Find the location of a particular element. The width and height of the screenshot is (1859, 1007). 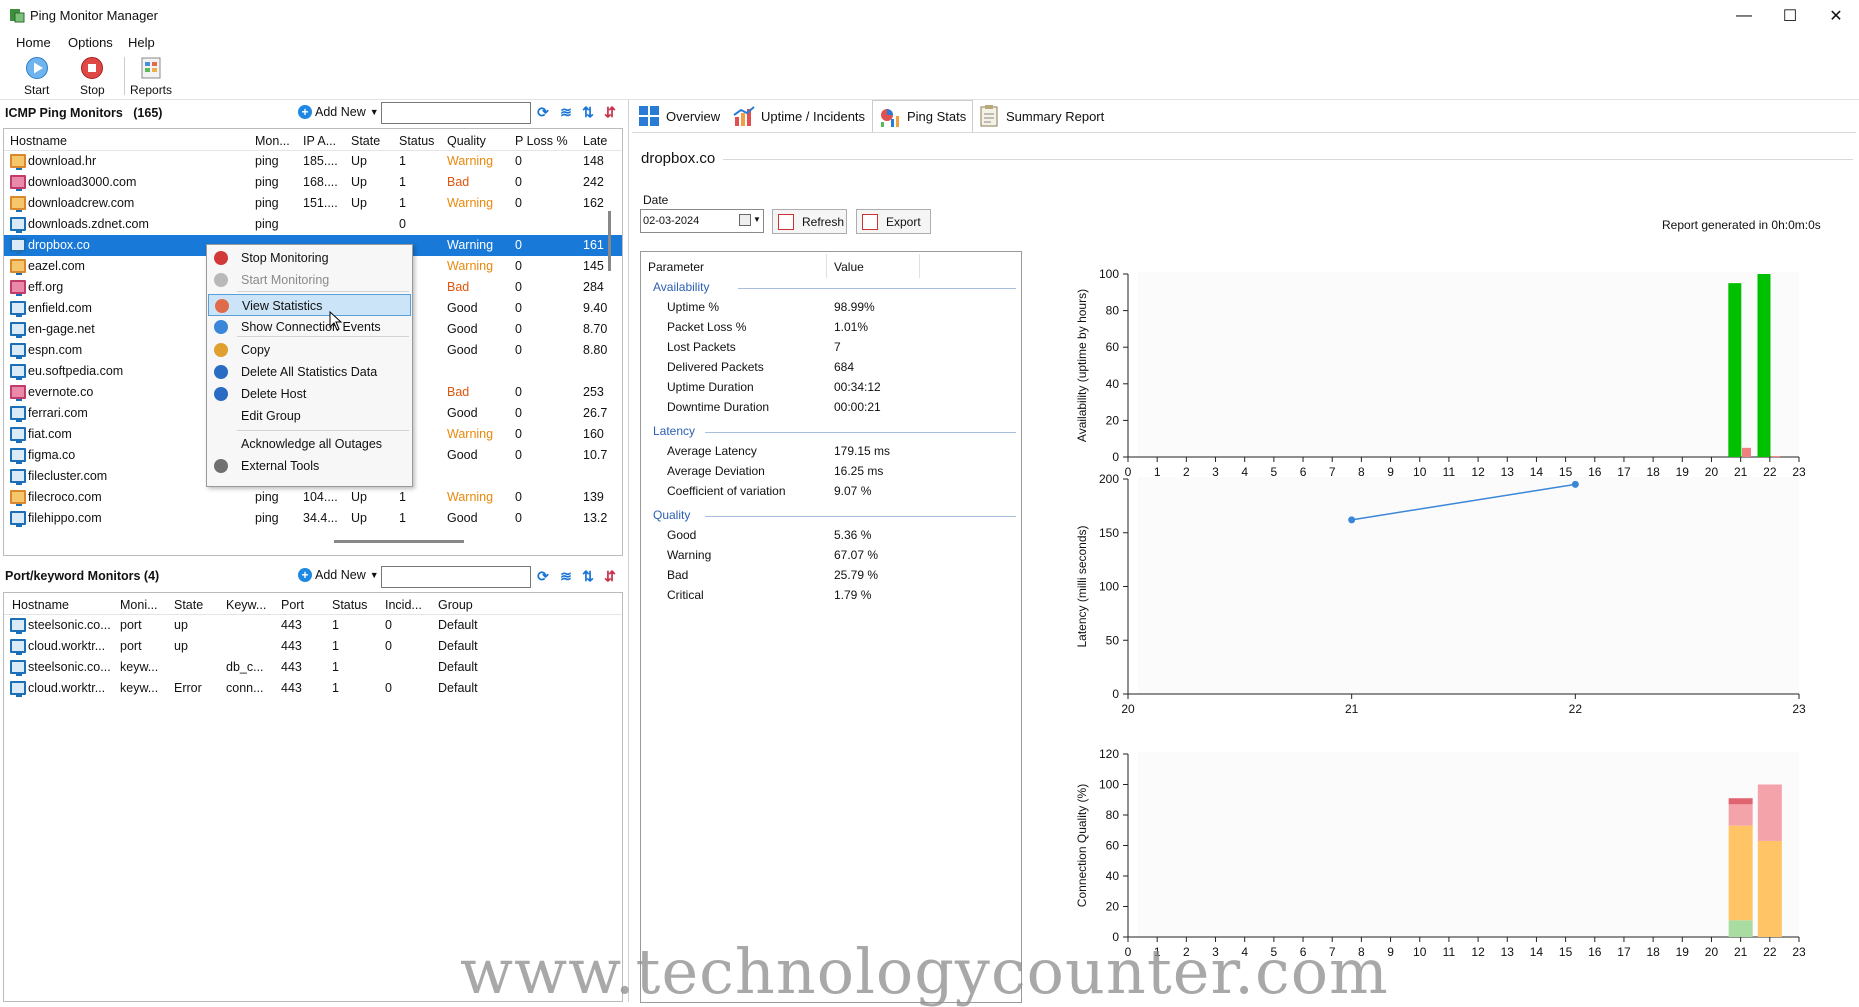

export-button: Export is located at coordinates (893, 221).